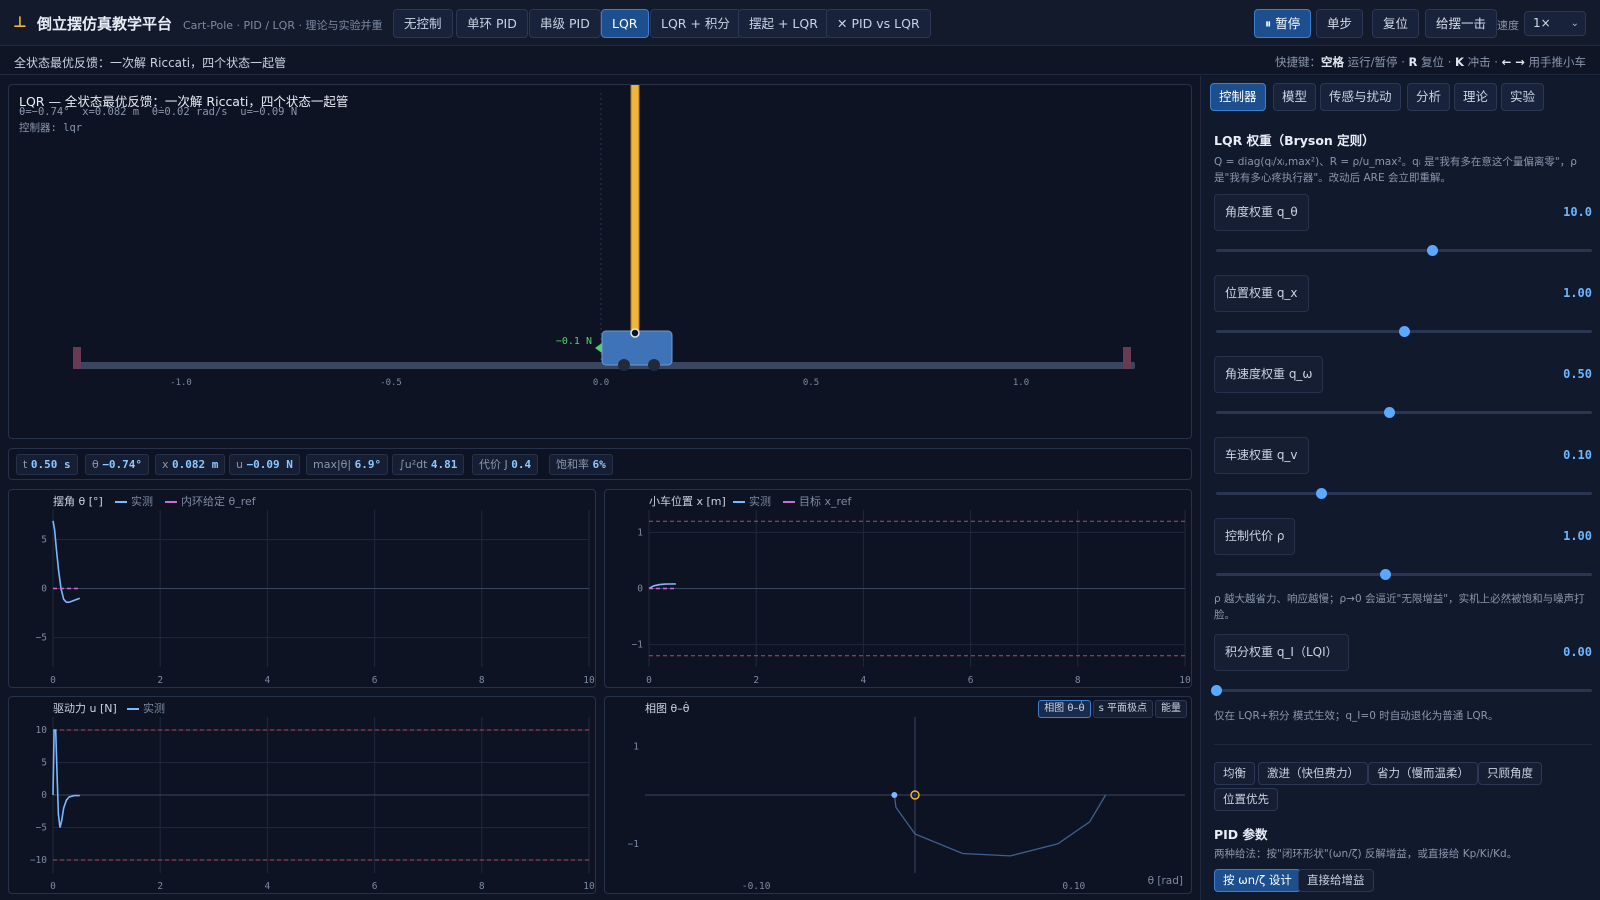 Image resolution: width=1600 pixels, height=900 pixels. I want to click on metric-x-value: 0.082 m, so click(195, 464).